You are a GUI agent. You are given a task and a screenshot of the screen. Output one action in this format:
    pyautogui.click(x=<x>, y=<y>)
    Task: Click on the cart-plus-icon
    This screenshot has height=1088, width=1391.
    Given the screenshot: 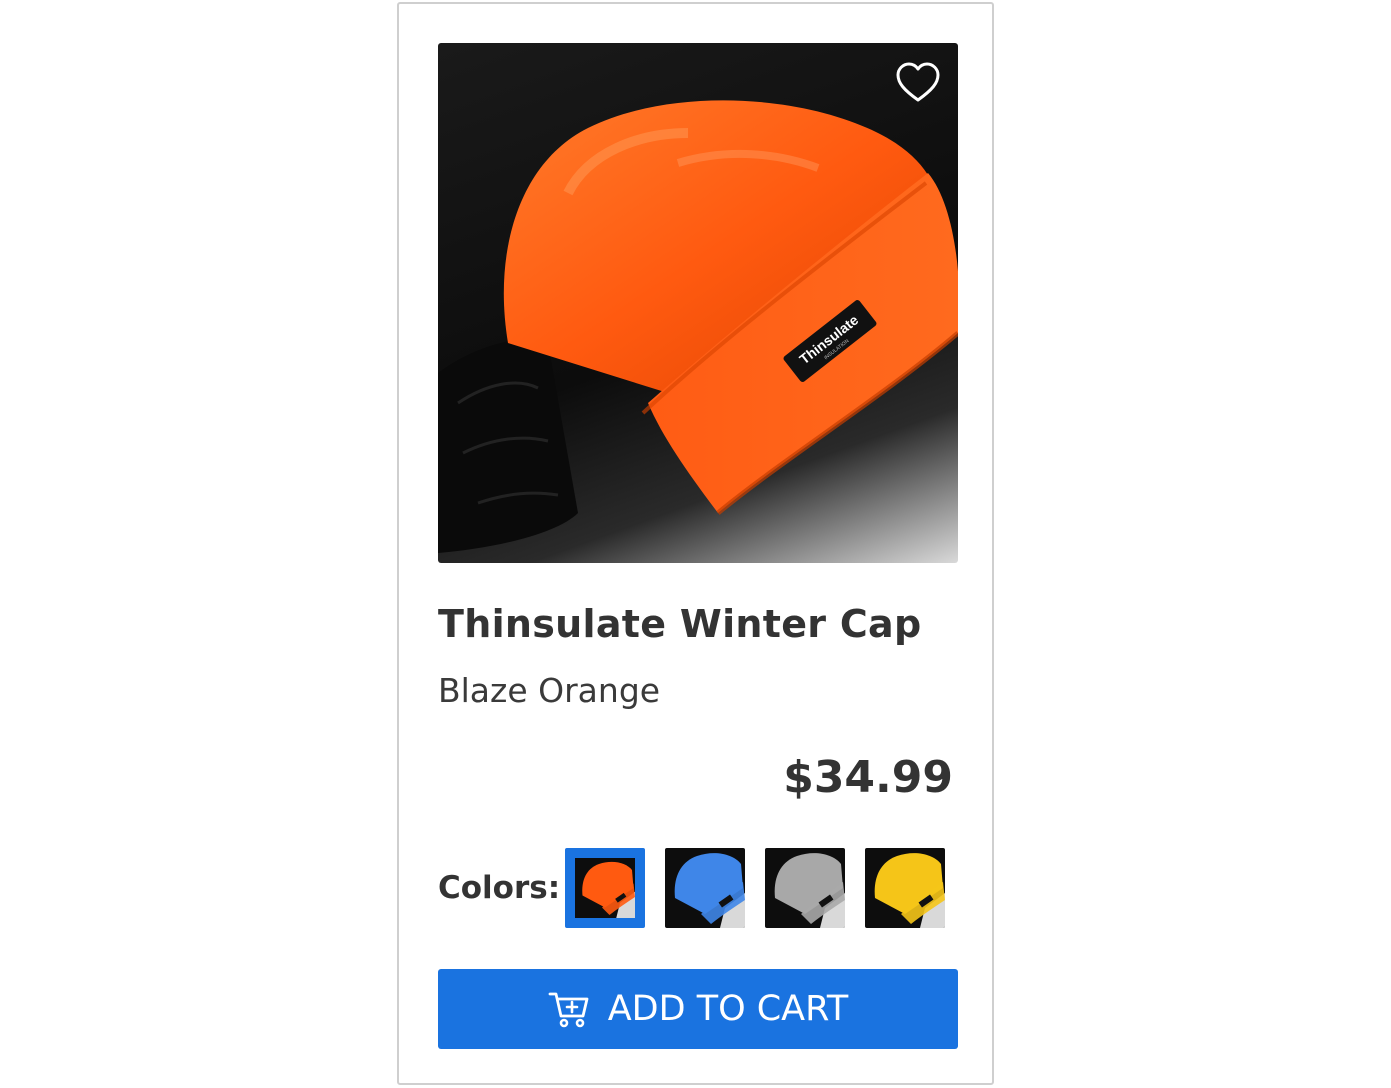 What is the action you would take?
    pyautogui.click(x=568, y=1010)
    